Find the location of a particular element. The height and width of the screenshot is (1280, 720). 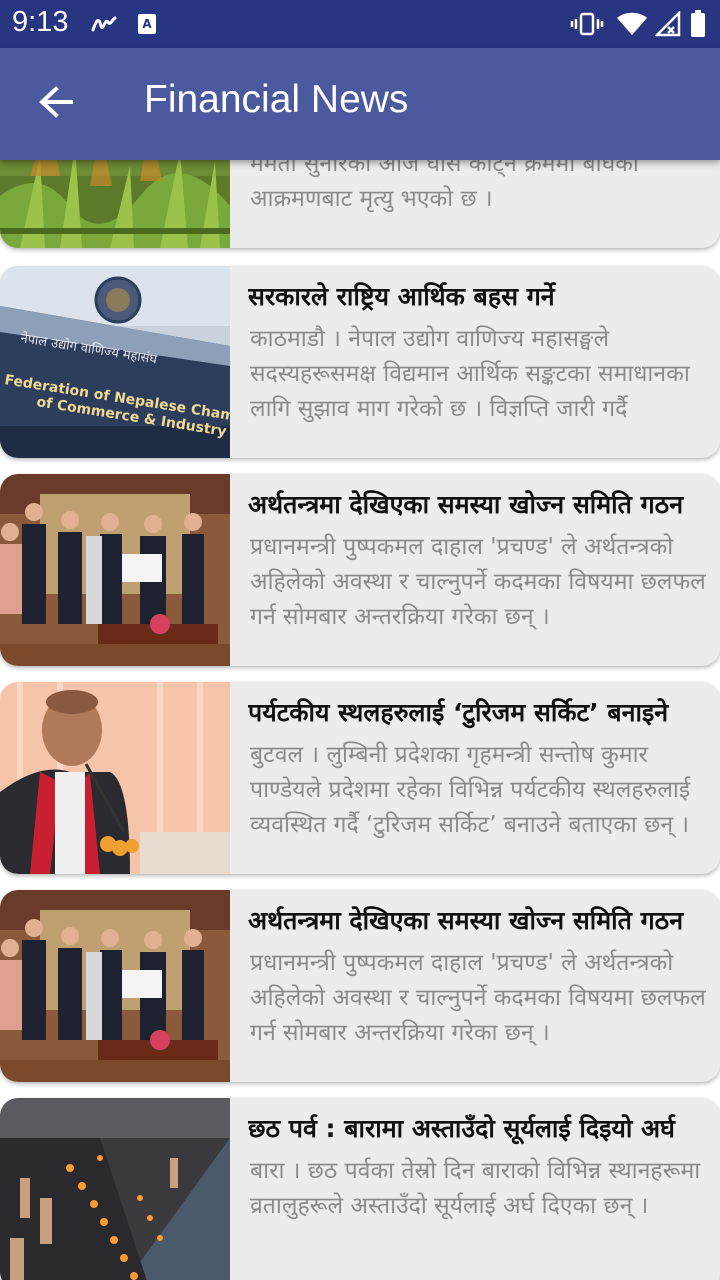

a-box-icon: A is located at coordinates (147, 24).